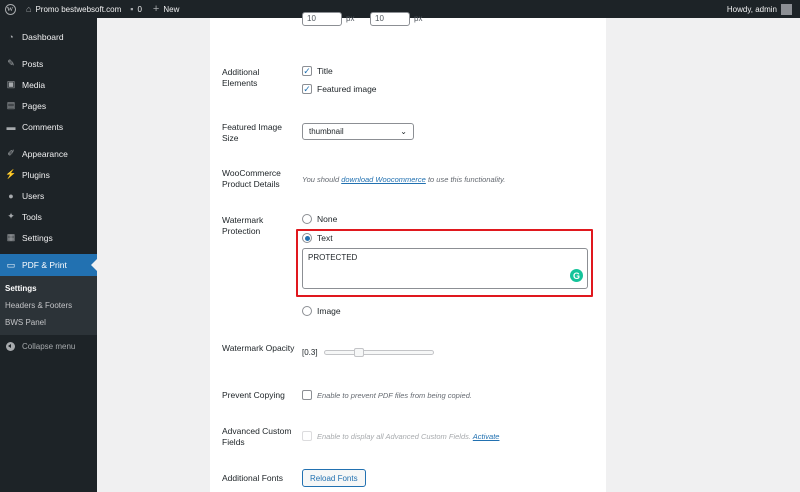  What do you see at coordinates (307, 436) in the screenshot?
I see `checkbox-acf` at bounding box center [307, 436].